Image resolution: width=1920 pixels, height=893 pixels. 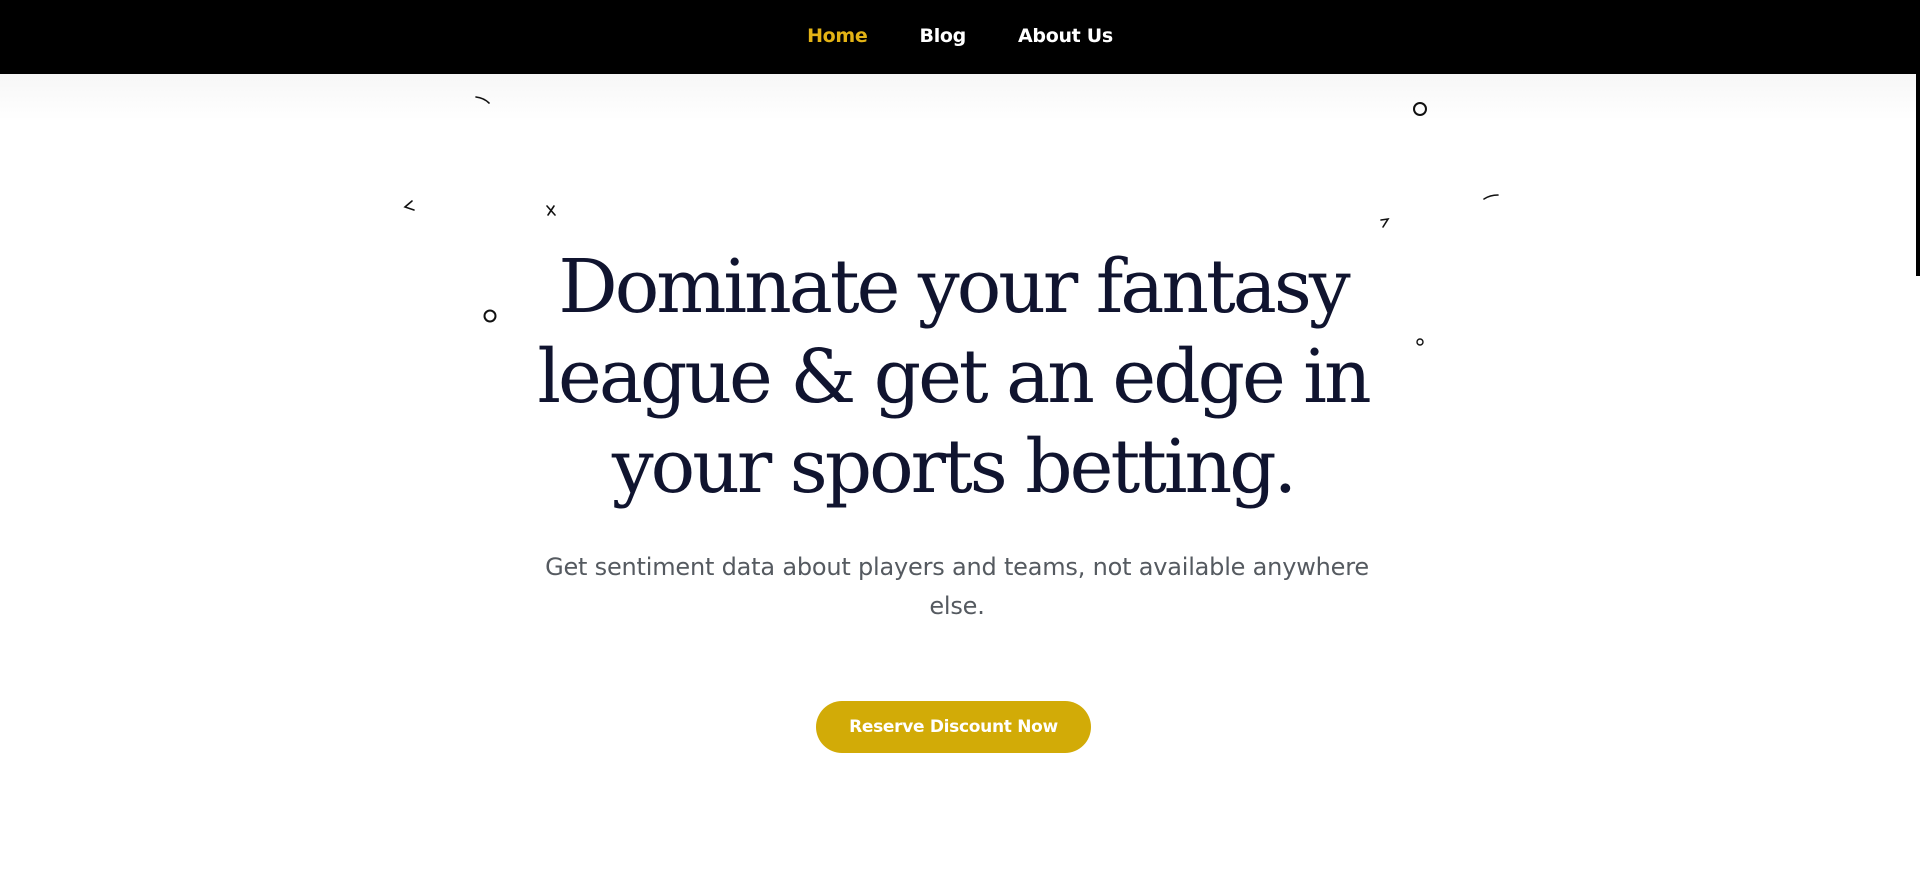 I want to click on nav-blog-link: Blog, so click(x=943, y=37).